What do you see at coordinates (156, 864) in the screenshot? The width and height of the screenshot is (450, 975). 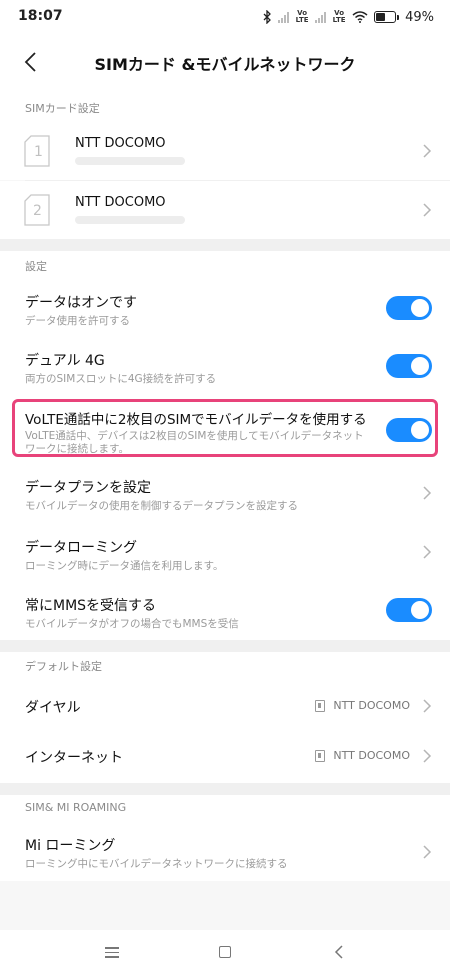 I see `setting-subtitle: ローミング中にモバイルデータネットワークに接続する` at bounding box center [156, 864].